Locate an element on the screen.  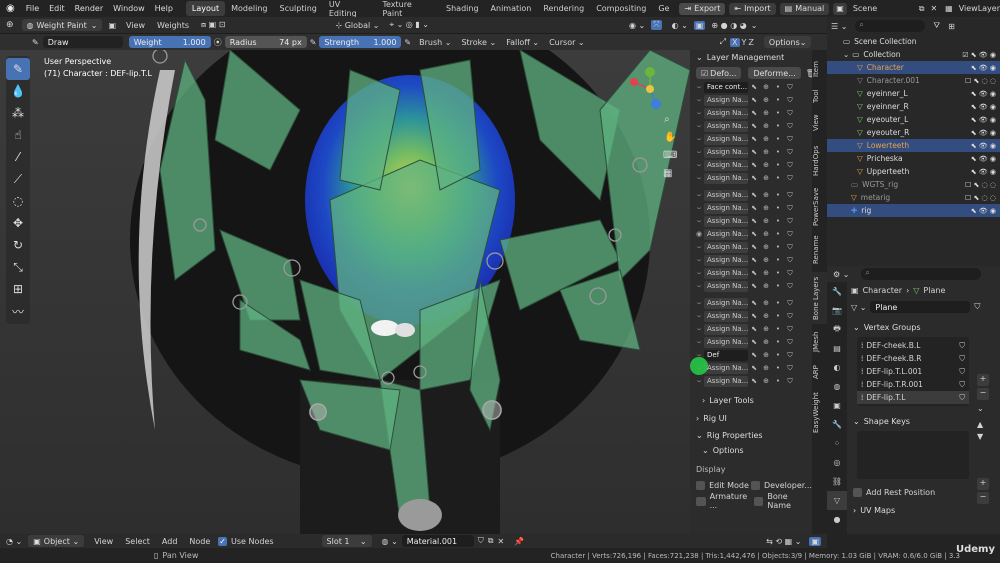
layer-name-field: Def is located at coordinates (726, 355).